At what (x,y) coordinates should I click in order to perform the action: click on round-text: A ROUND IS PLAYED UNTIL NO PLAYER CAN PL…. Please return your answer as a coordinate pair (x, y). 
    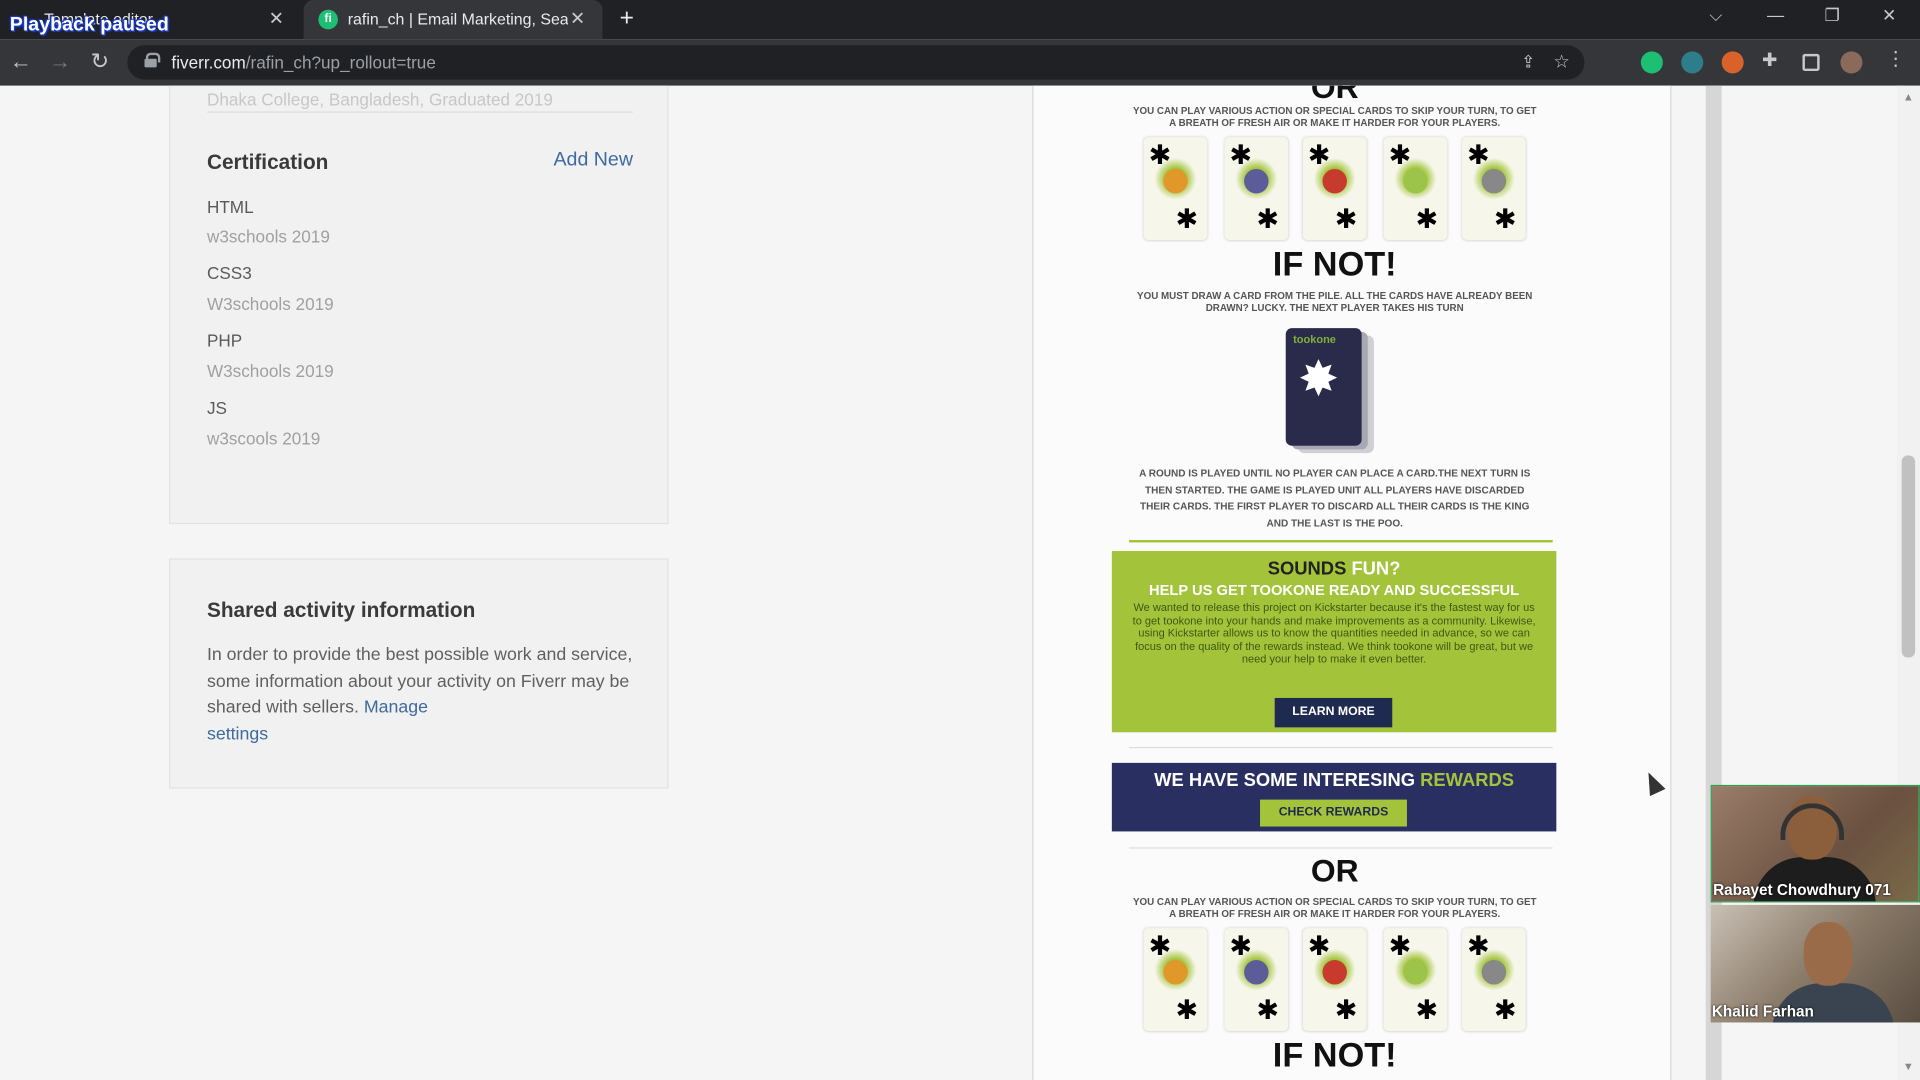
    Looking at the image, I should click on (1335, 498).